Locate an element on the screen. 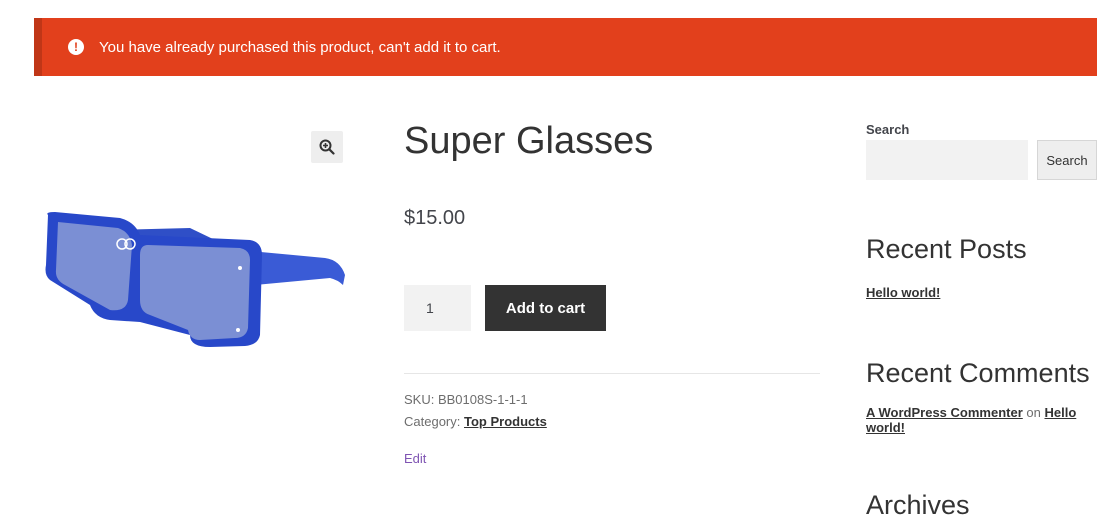 The height and width of the screenshot is (529, 1117). recent-comment-item: A WordPress Commenter on Hello world! is located at coordinates (976, 420).